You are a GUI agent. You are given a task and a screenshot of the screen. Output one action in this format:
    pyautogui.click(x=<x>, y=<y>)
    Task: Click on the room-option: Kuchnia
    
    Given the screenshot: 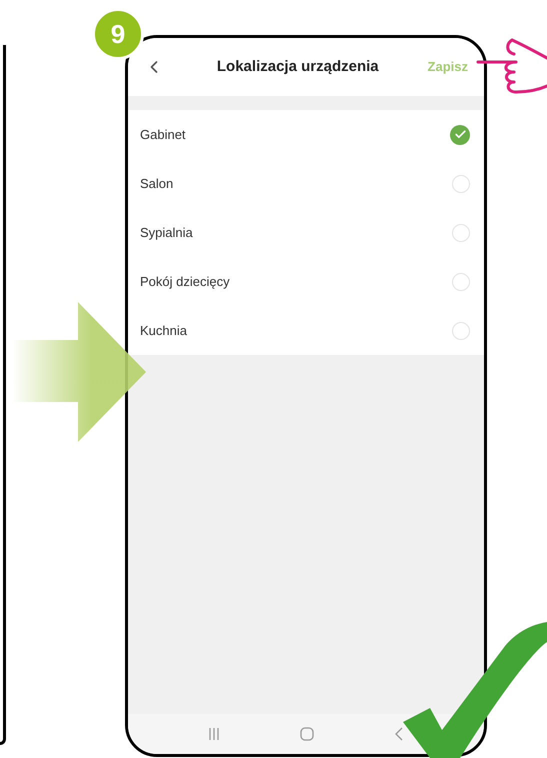 What is the action you would take?
    pyautogui.click(x=306, y=330)
    